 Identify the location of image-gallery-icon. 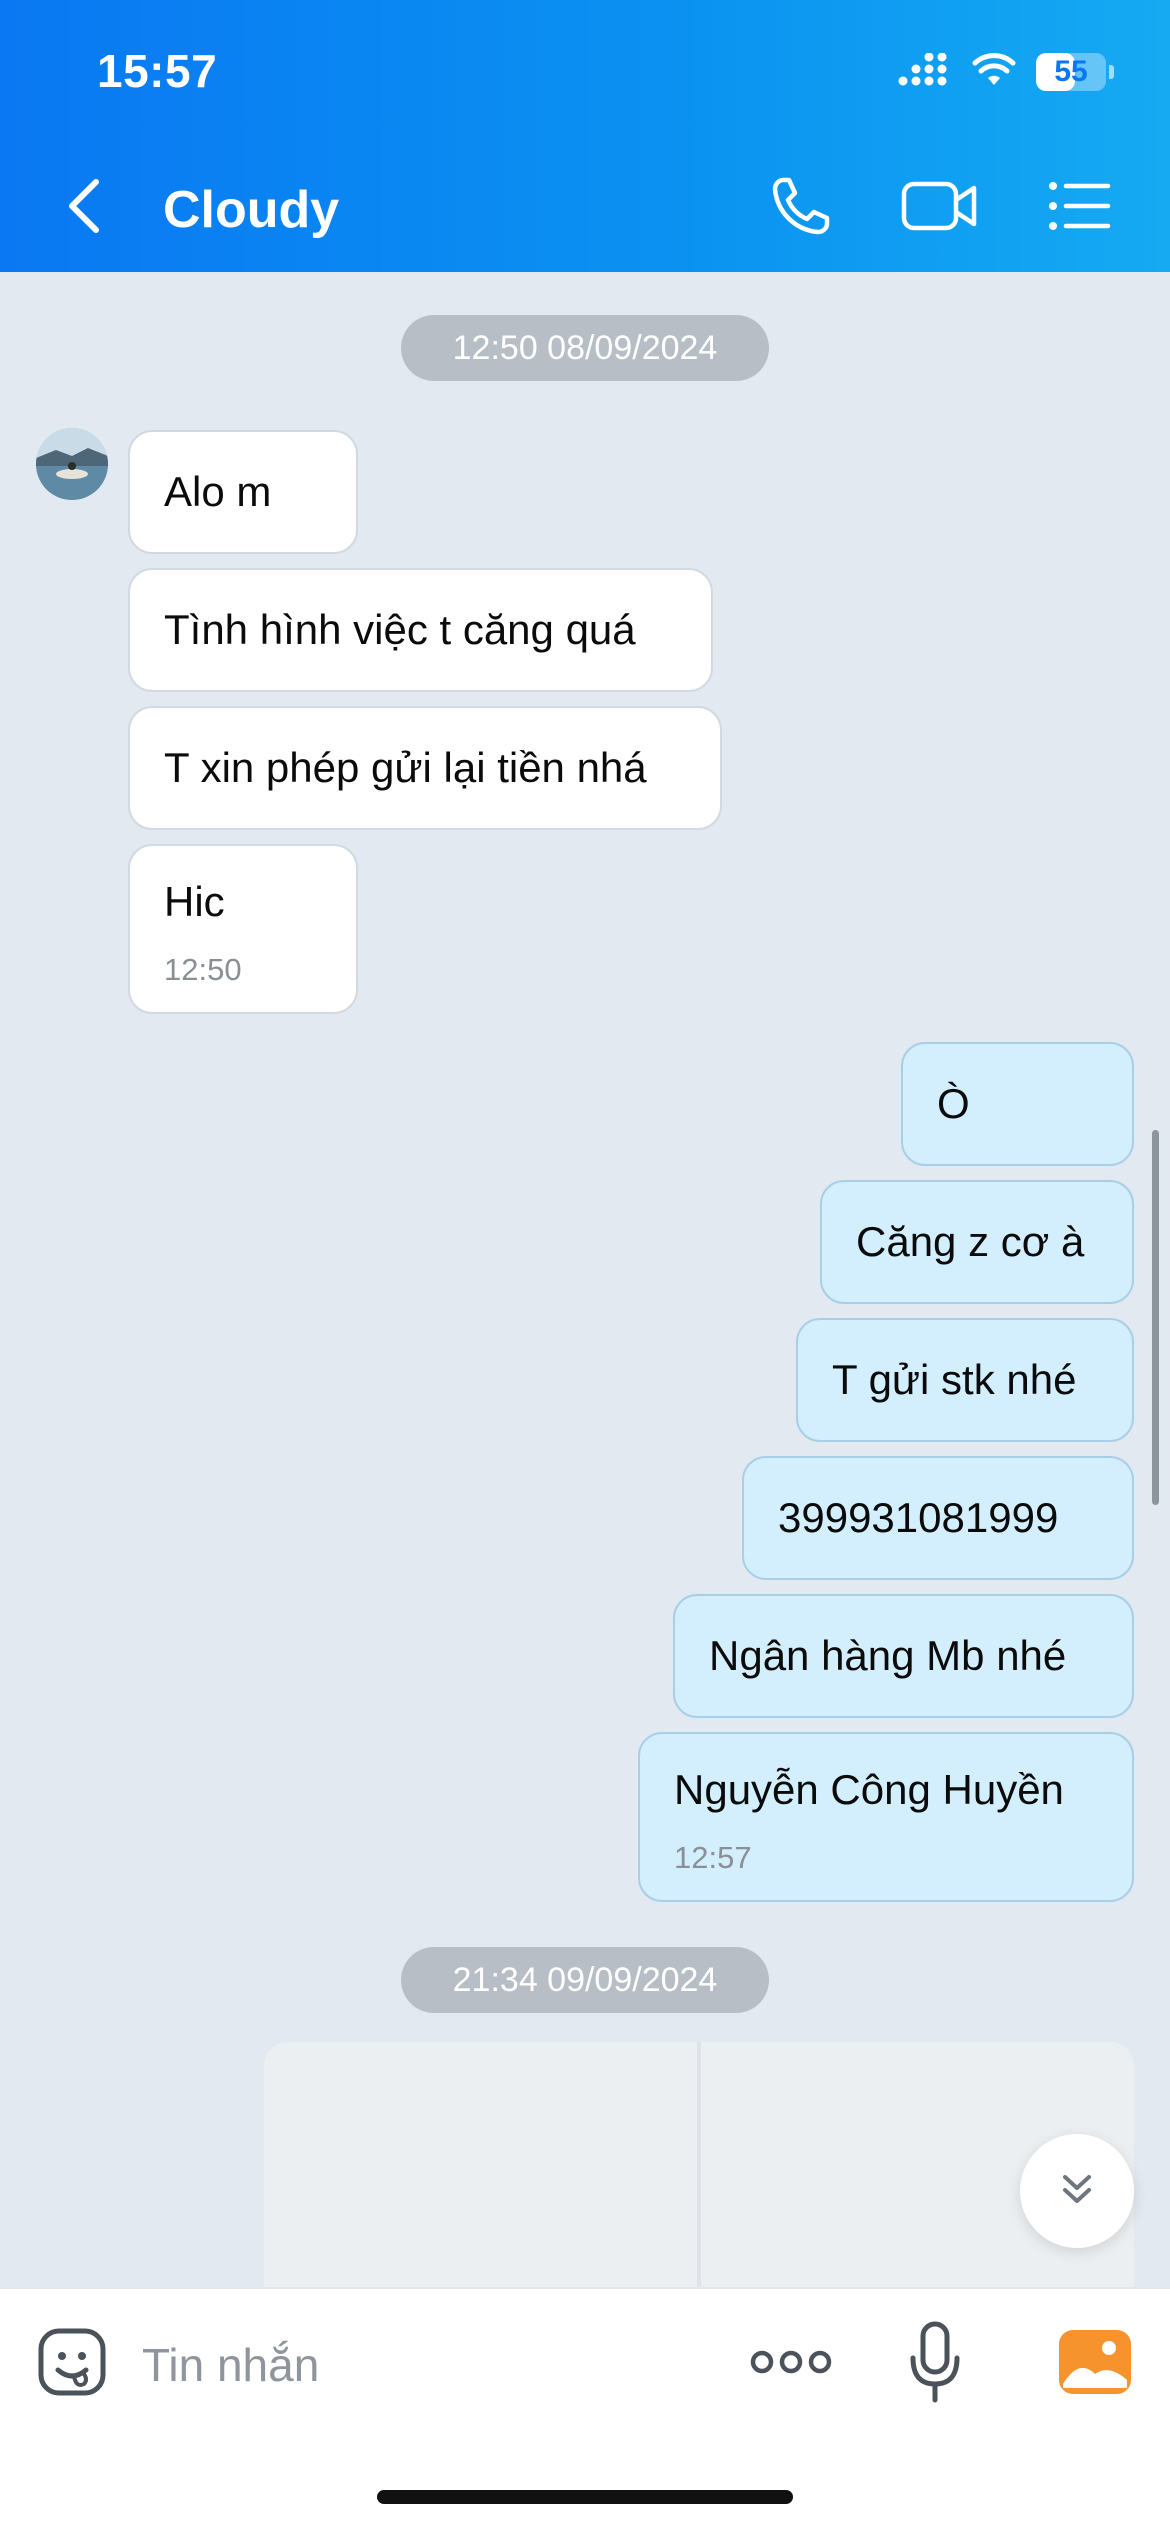
(1095, 2364).